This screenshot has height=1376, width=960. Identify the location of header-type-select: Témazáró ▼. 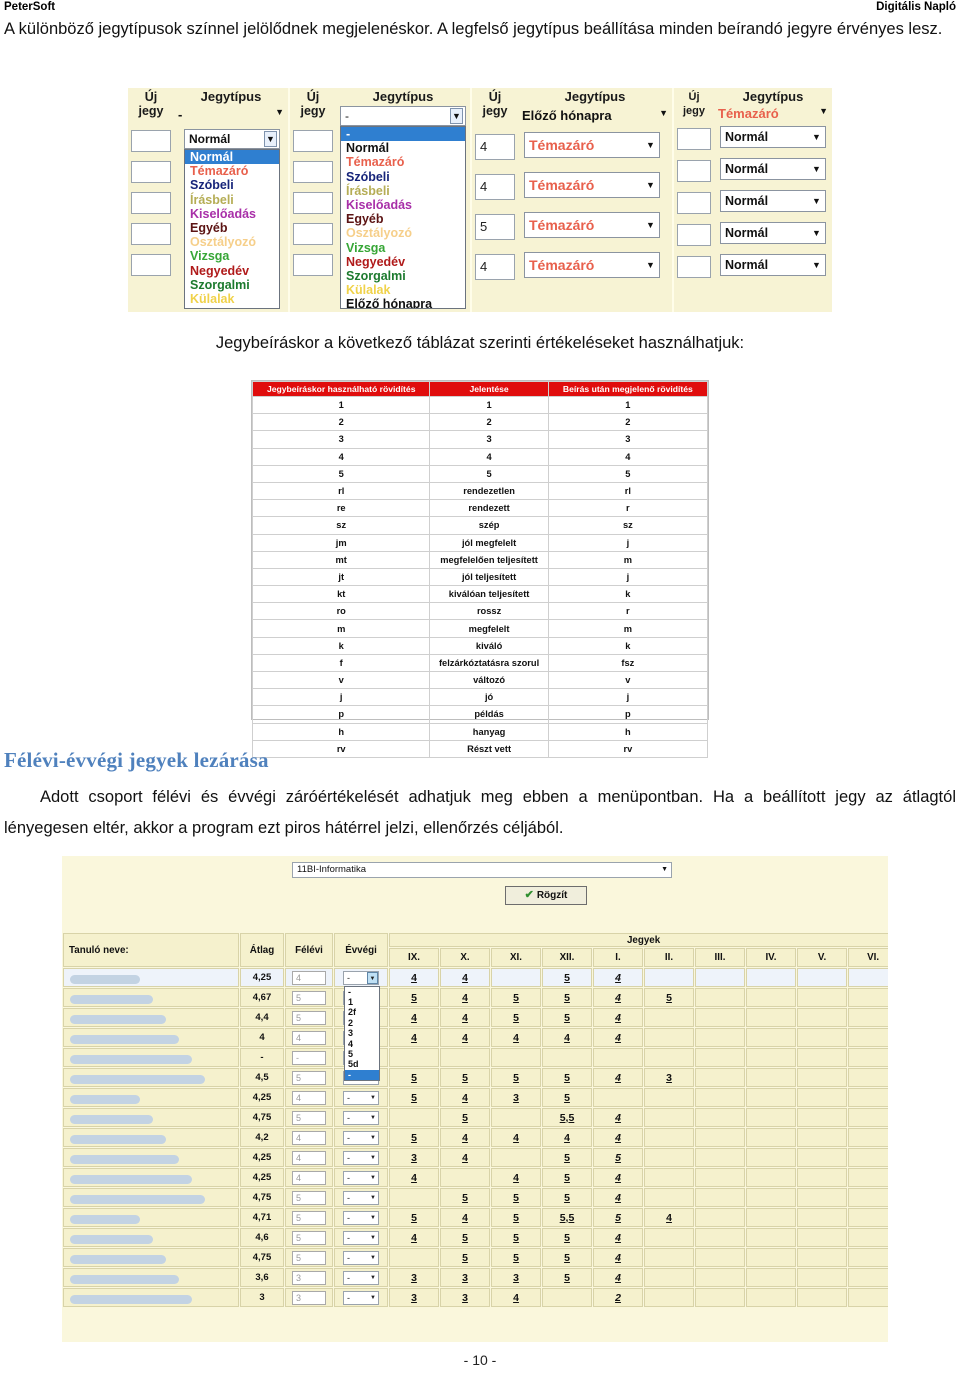
(773, 113).